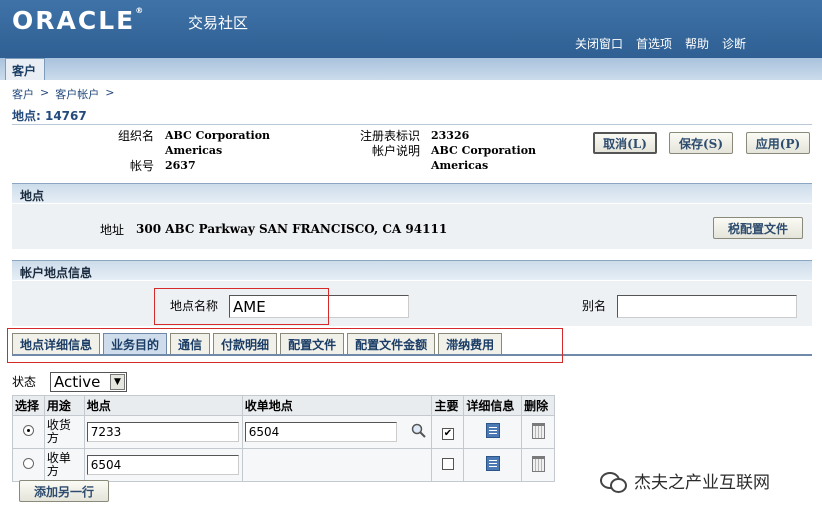 Image resolution: width=822 pixels, height=516 pixels. What do you see at coordinates (411, 29) in the screenshot?
I see `app-header: ORACLE® 交易社区 关闭窗口 首选项 帮助 诊断` at bounding box center [411, 29].